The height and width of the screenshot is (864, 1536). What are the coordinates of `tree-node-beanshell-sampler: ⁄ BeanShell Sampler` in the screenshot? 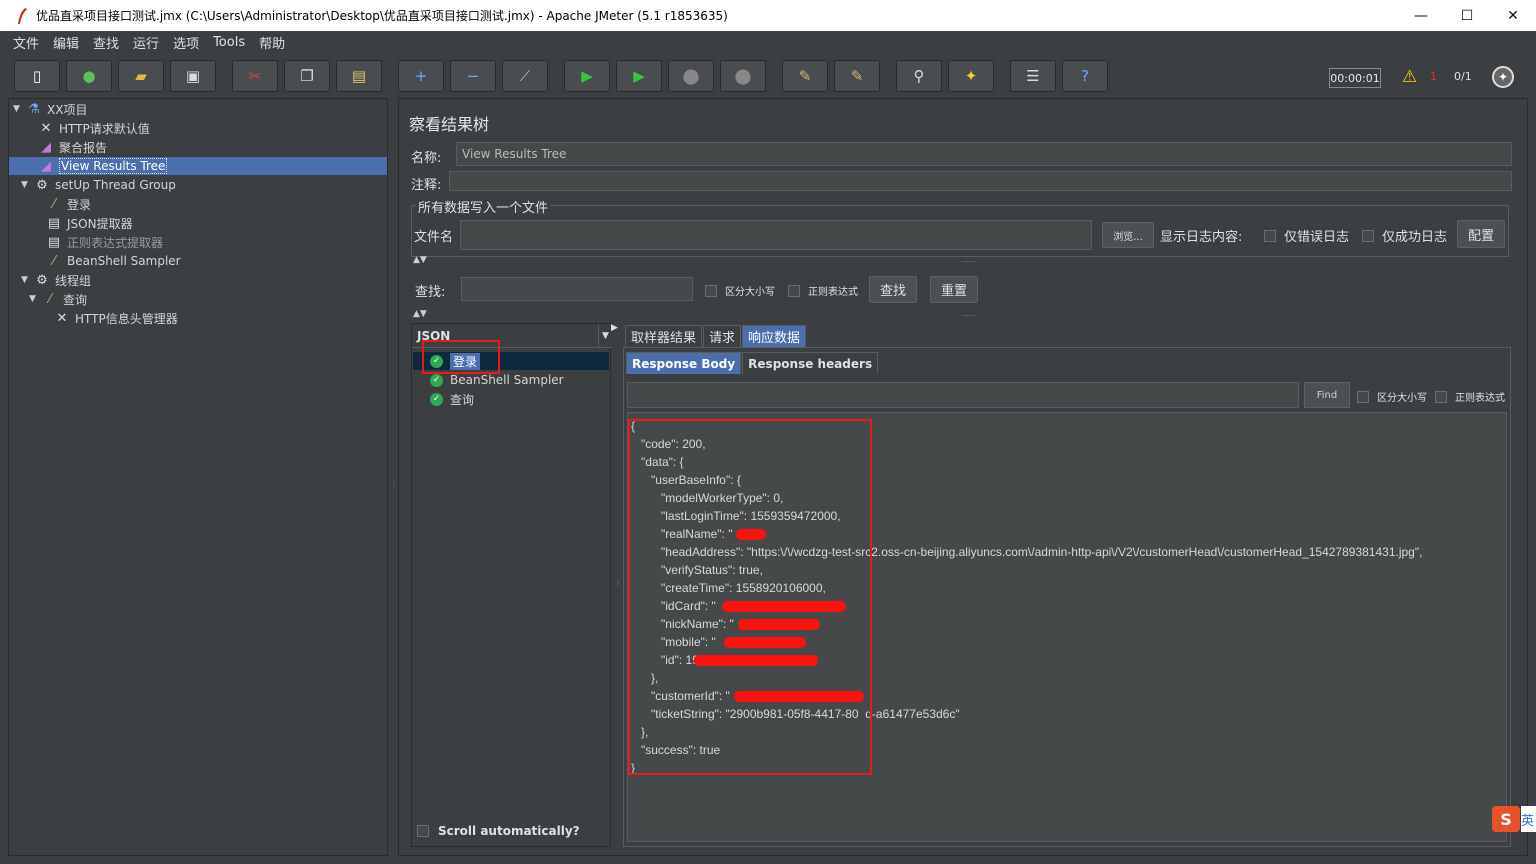 It's located at (107, 261).